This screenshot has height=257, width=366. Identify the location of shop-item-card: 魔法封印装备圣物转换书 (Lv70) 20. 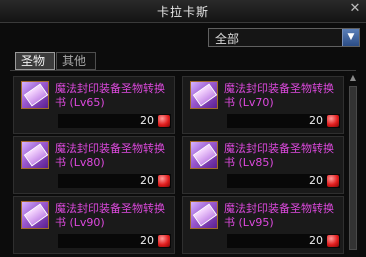
(263, 105).